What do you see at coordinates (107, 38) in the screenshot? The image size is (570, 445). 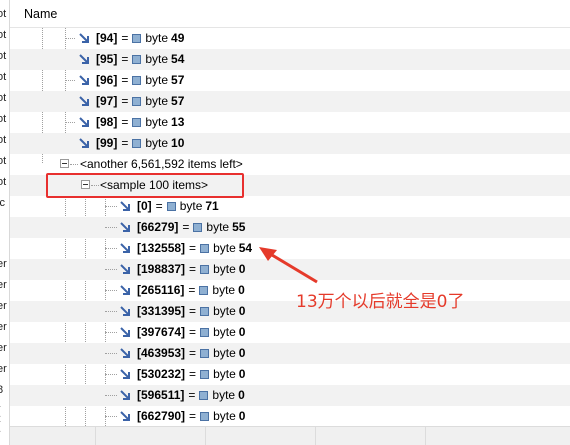 I see `item-index: [94]` at bounding box center [107, 38].